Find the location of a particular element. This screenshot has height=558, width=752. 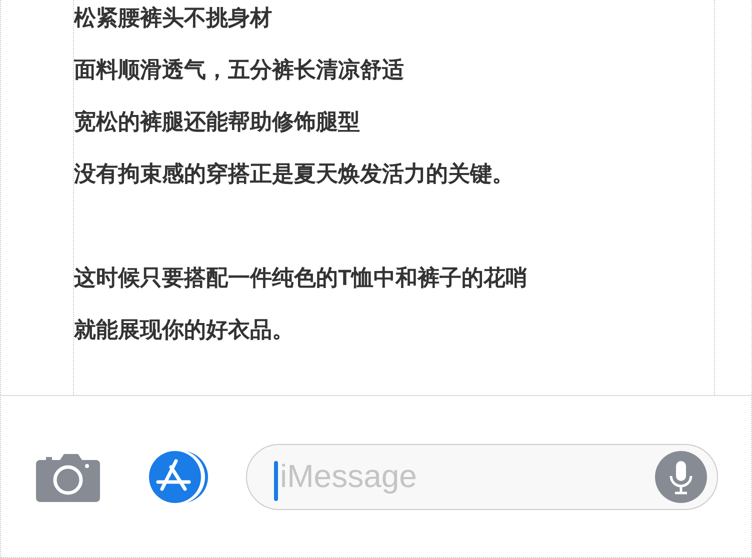

text-line: 没有拘束感的穿搭正是夏天焕发活力的关键。 is located at coordinates (294, 174).